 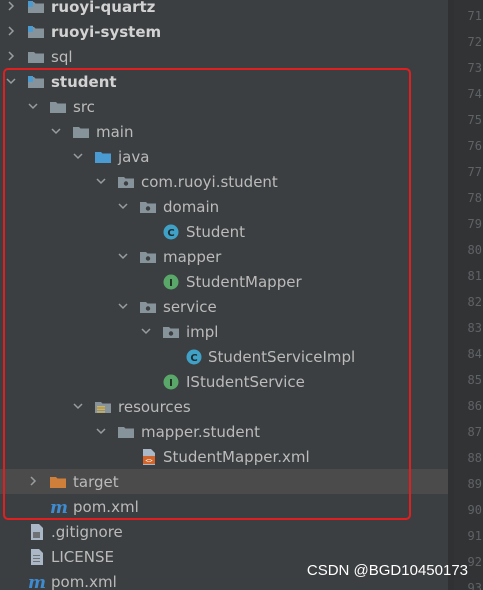 What do you see at coordinates (103, 8) in the screenshot?
I see `tree-item-label: ruoyi-quartz` at bounding box center [103, 8].